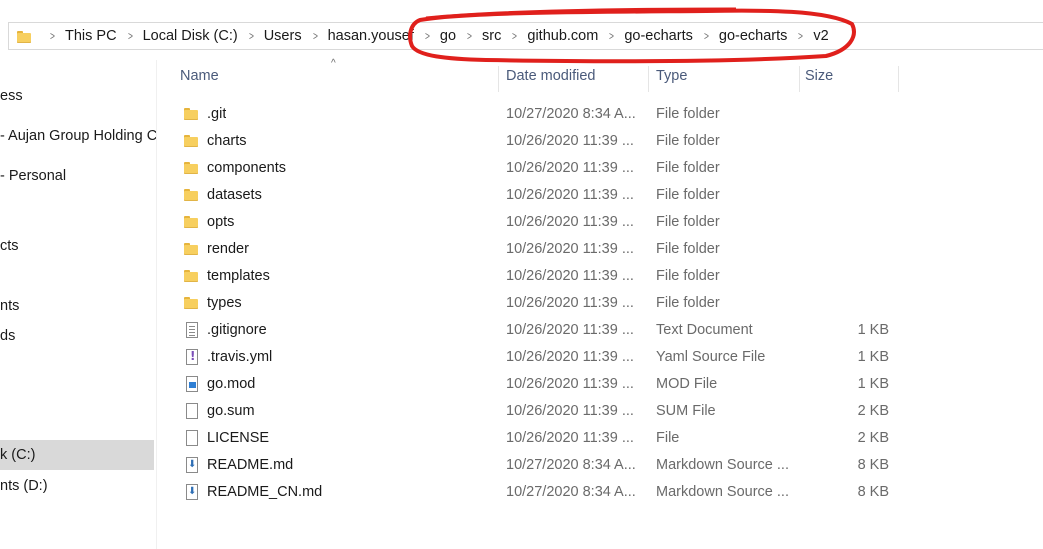  Describe the element at coordinates (283, 36) in the screenshot. I see `breadcrumb-label: Users` at that location.